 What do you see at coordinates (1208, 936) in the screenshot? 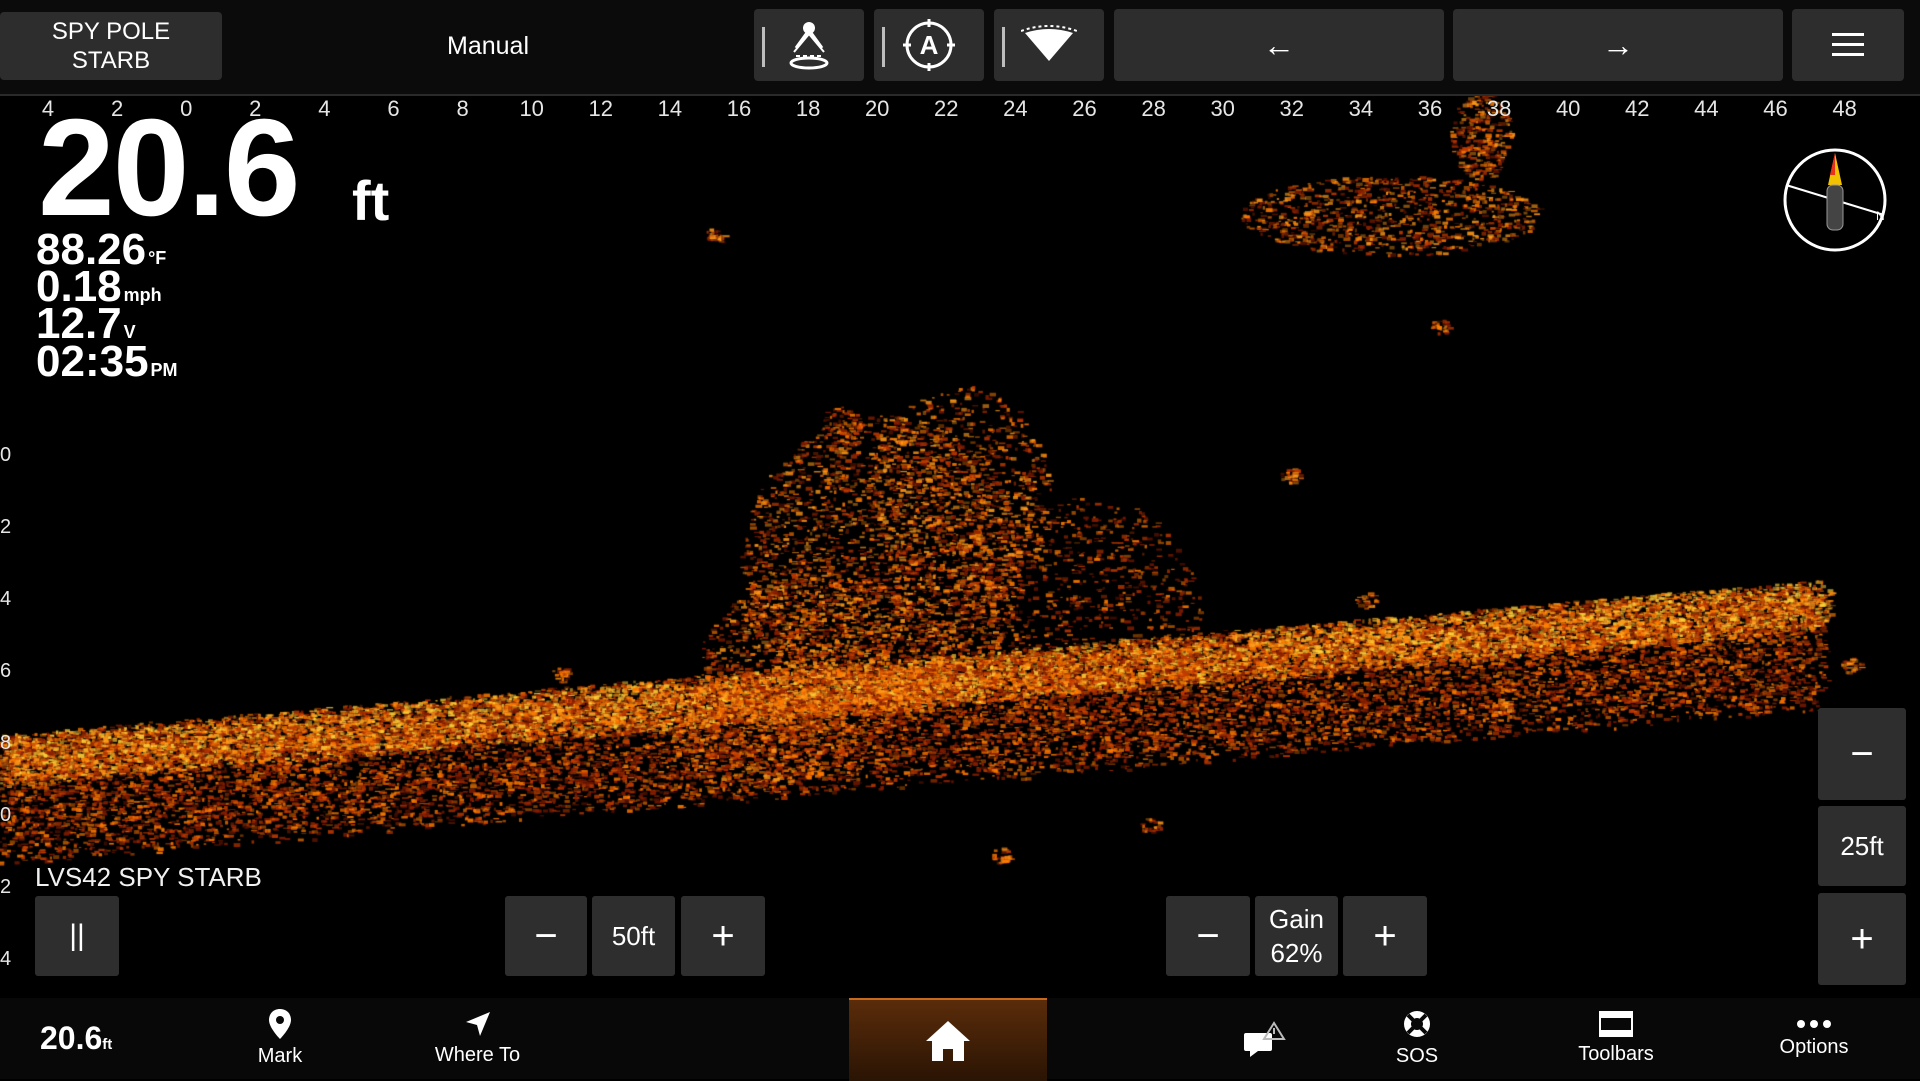
I see `gain-minus-button: −` at bounding box center [1208, 936].